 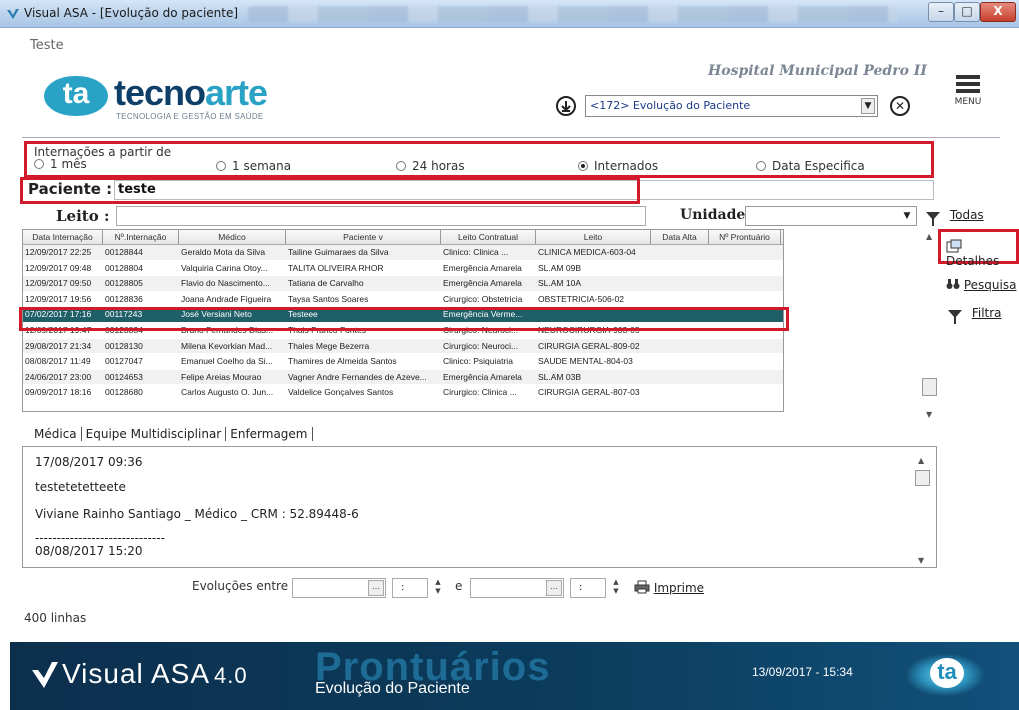 What do you see at coordinates (191, 93) in the screenshot?
I see `logo-name: tecnoarte` at bounding box center [191, 93].